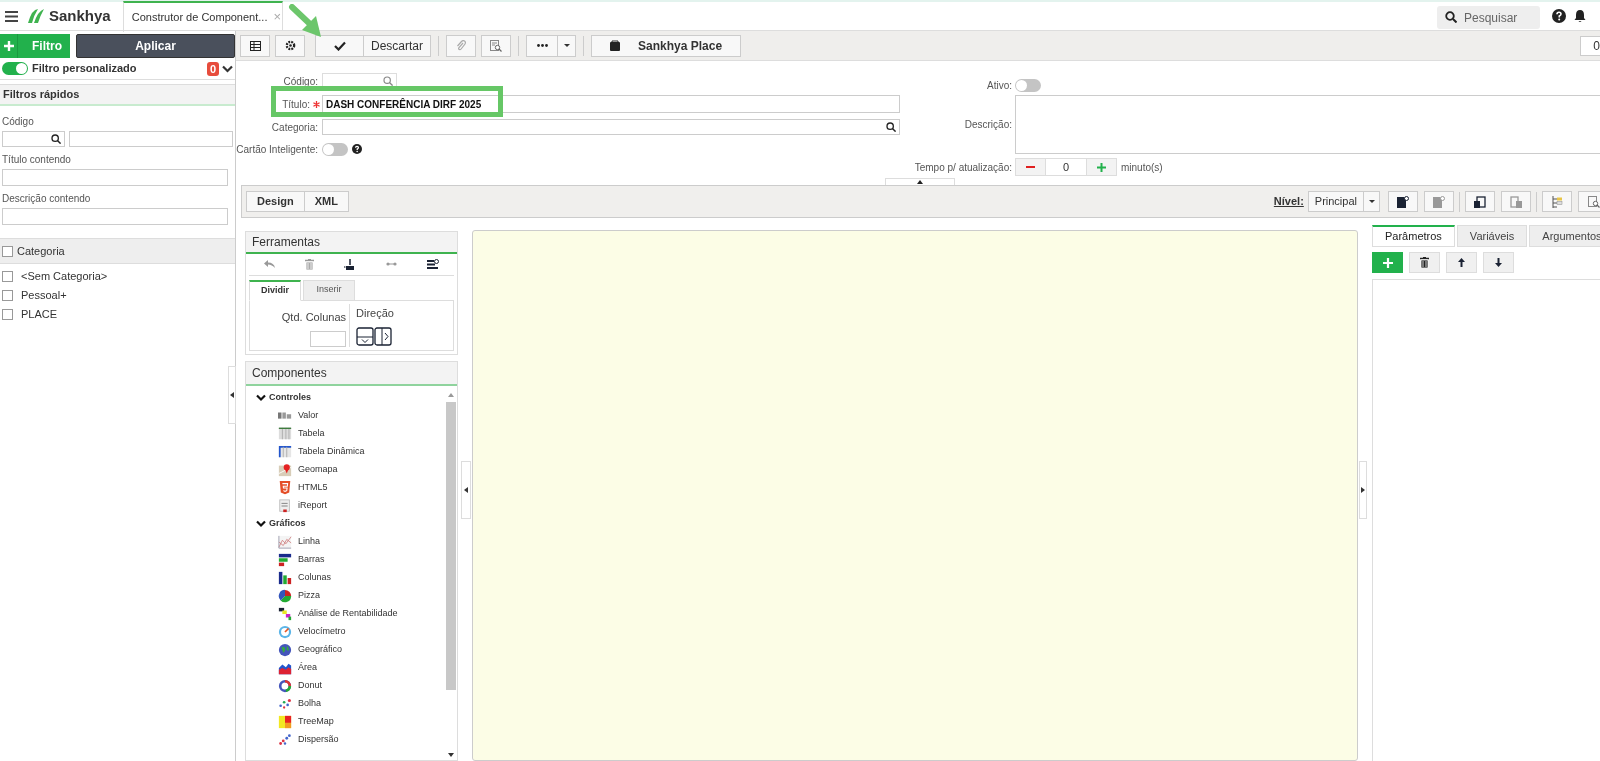 This screenshot has width=1600, height=761. What do you see at coordinates (331, 452) in the screenshot?
I see `tree-item: Tabela Dinâmica` at bounding box center [331, 452].